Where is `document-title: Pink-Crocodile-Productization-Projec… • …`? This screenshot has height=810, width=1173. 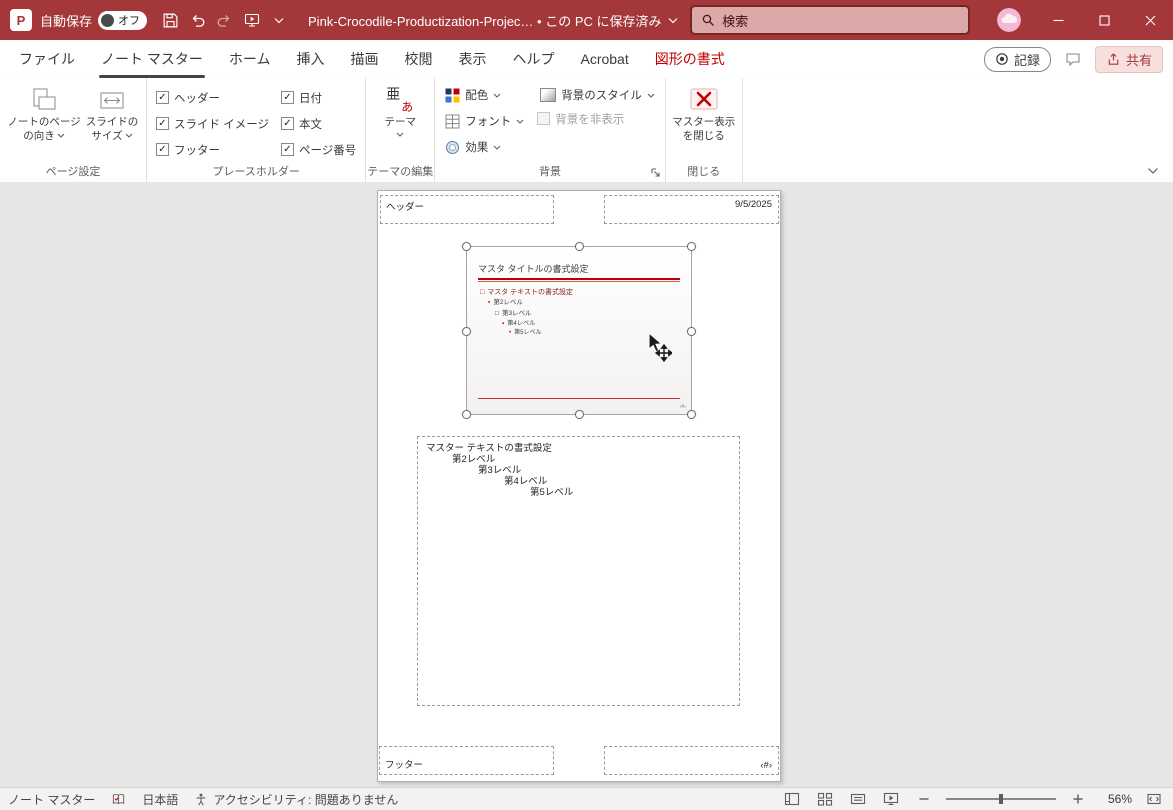 document-title: Pink-Crocodile-Productization-Projec… • … is located at coordinates (492, 20).